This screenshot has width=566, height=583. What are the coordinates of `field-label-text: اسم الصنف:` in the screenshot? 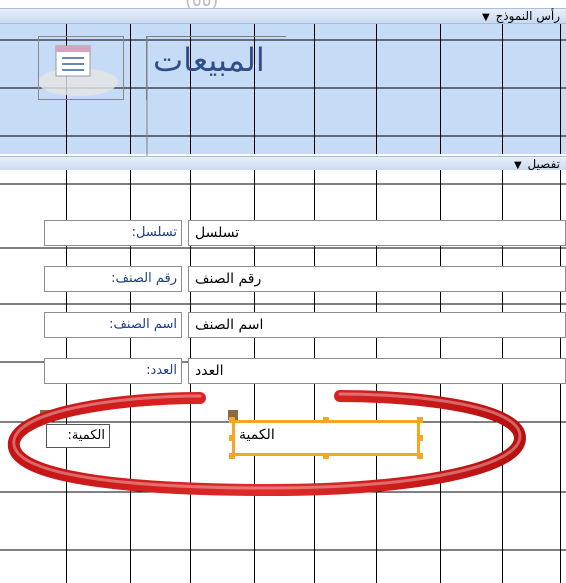 It's located at (143, 324).